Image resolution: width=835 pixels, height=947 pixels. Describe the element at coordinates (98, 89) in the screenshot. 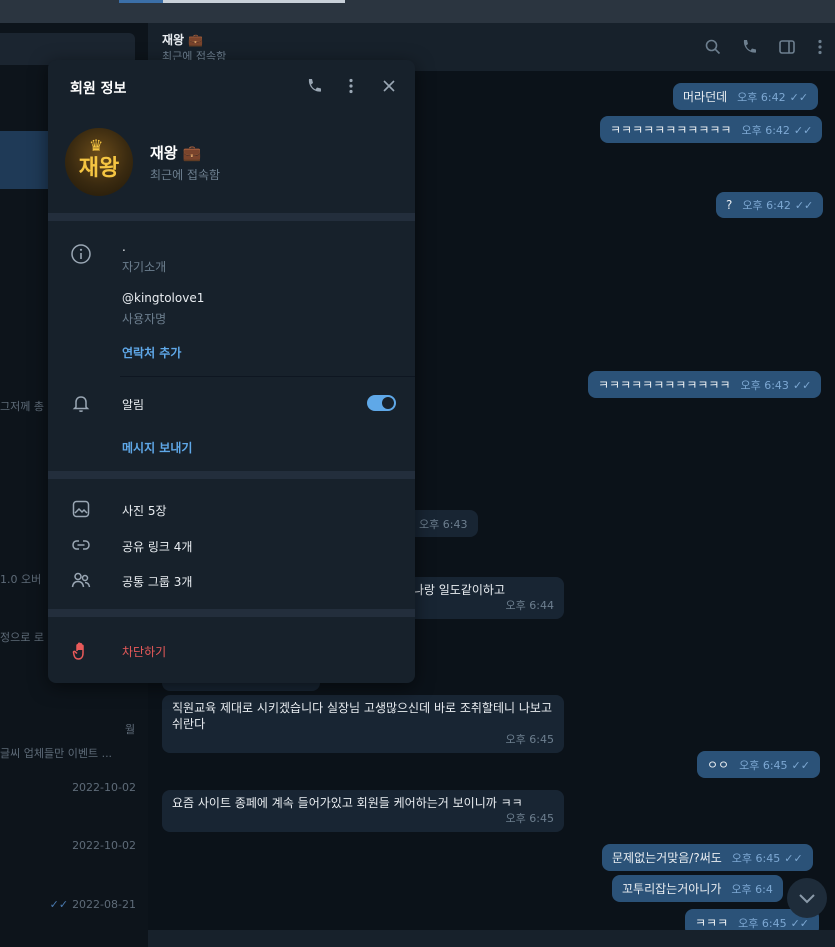

I see `panel-title: 회원 정보` at that location.